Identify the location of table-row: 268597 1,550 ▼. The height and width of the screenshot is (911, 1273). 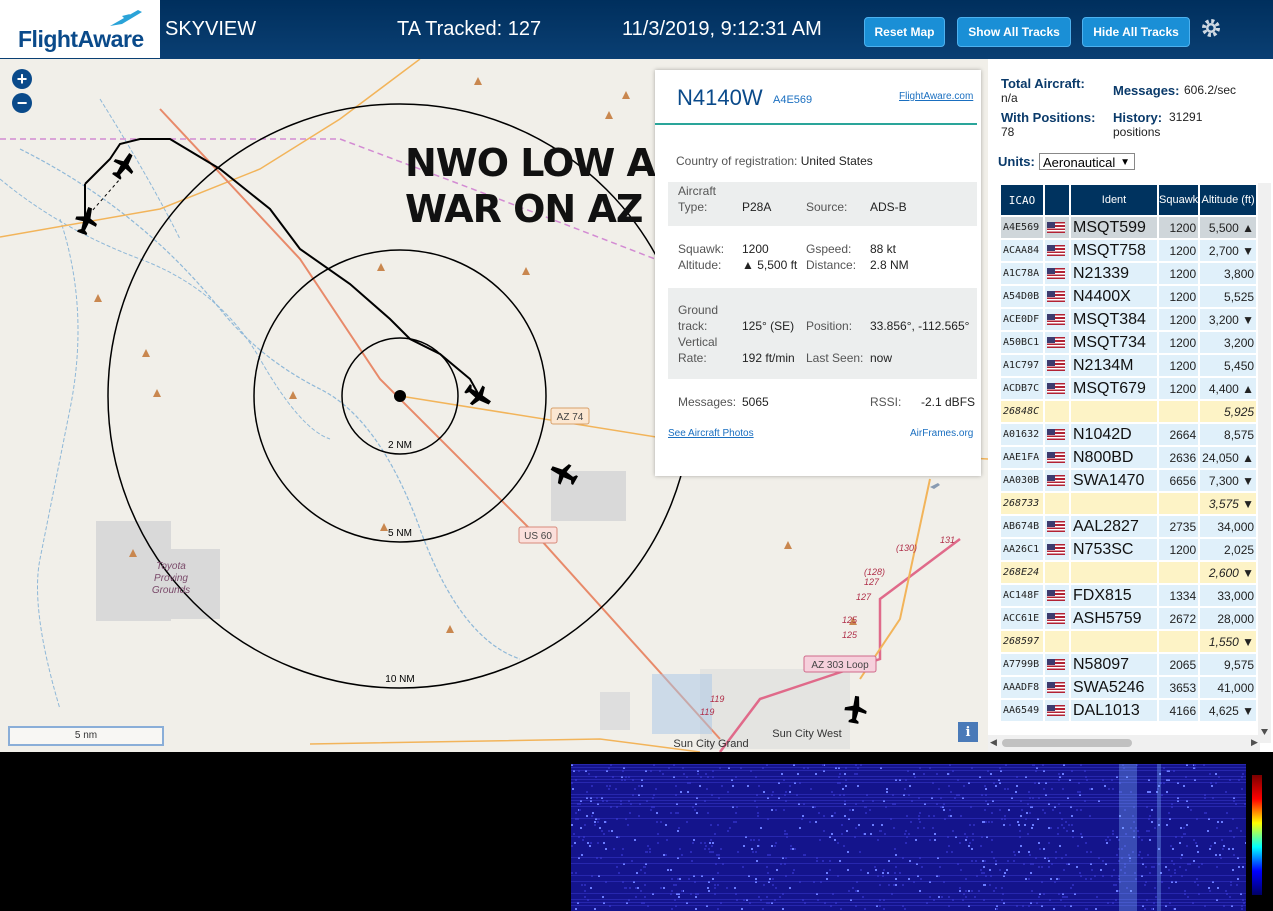
(1129, 641).